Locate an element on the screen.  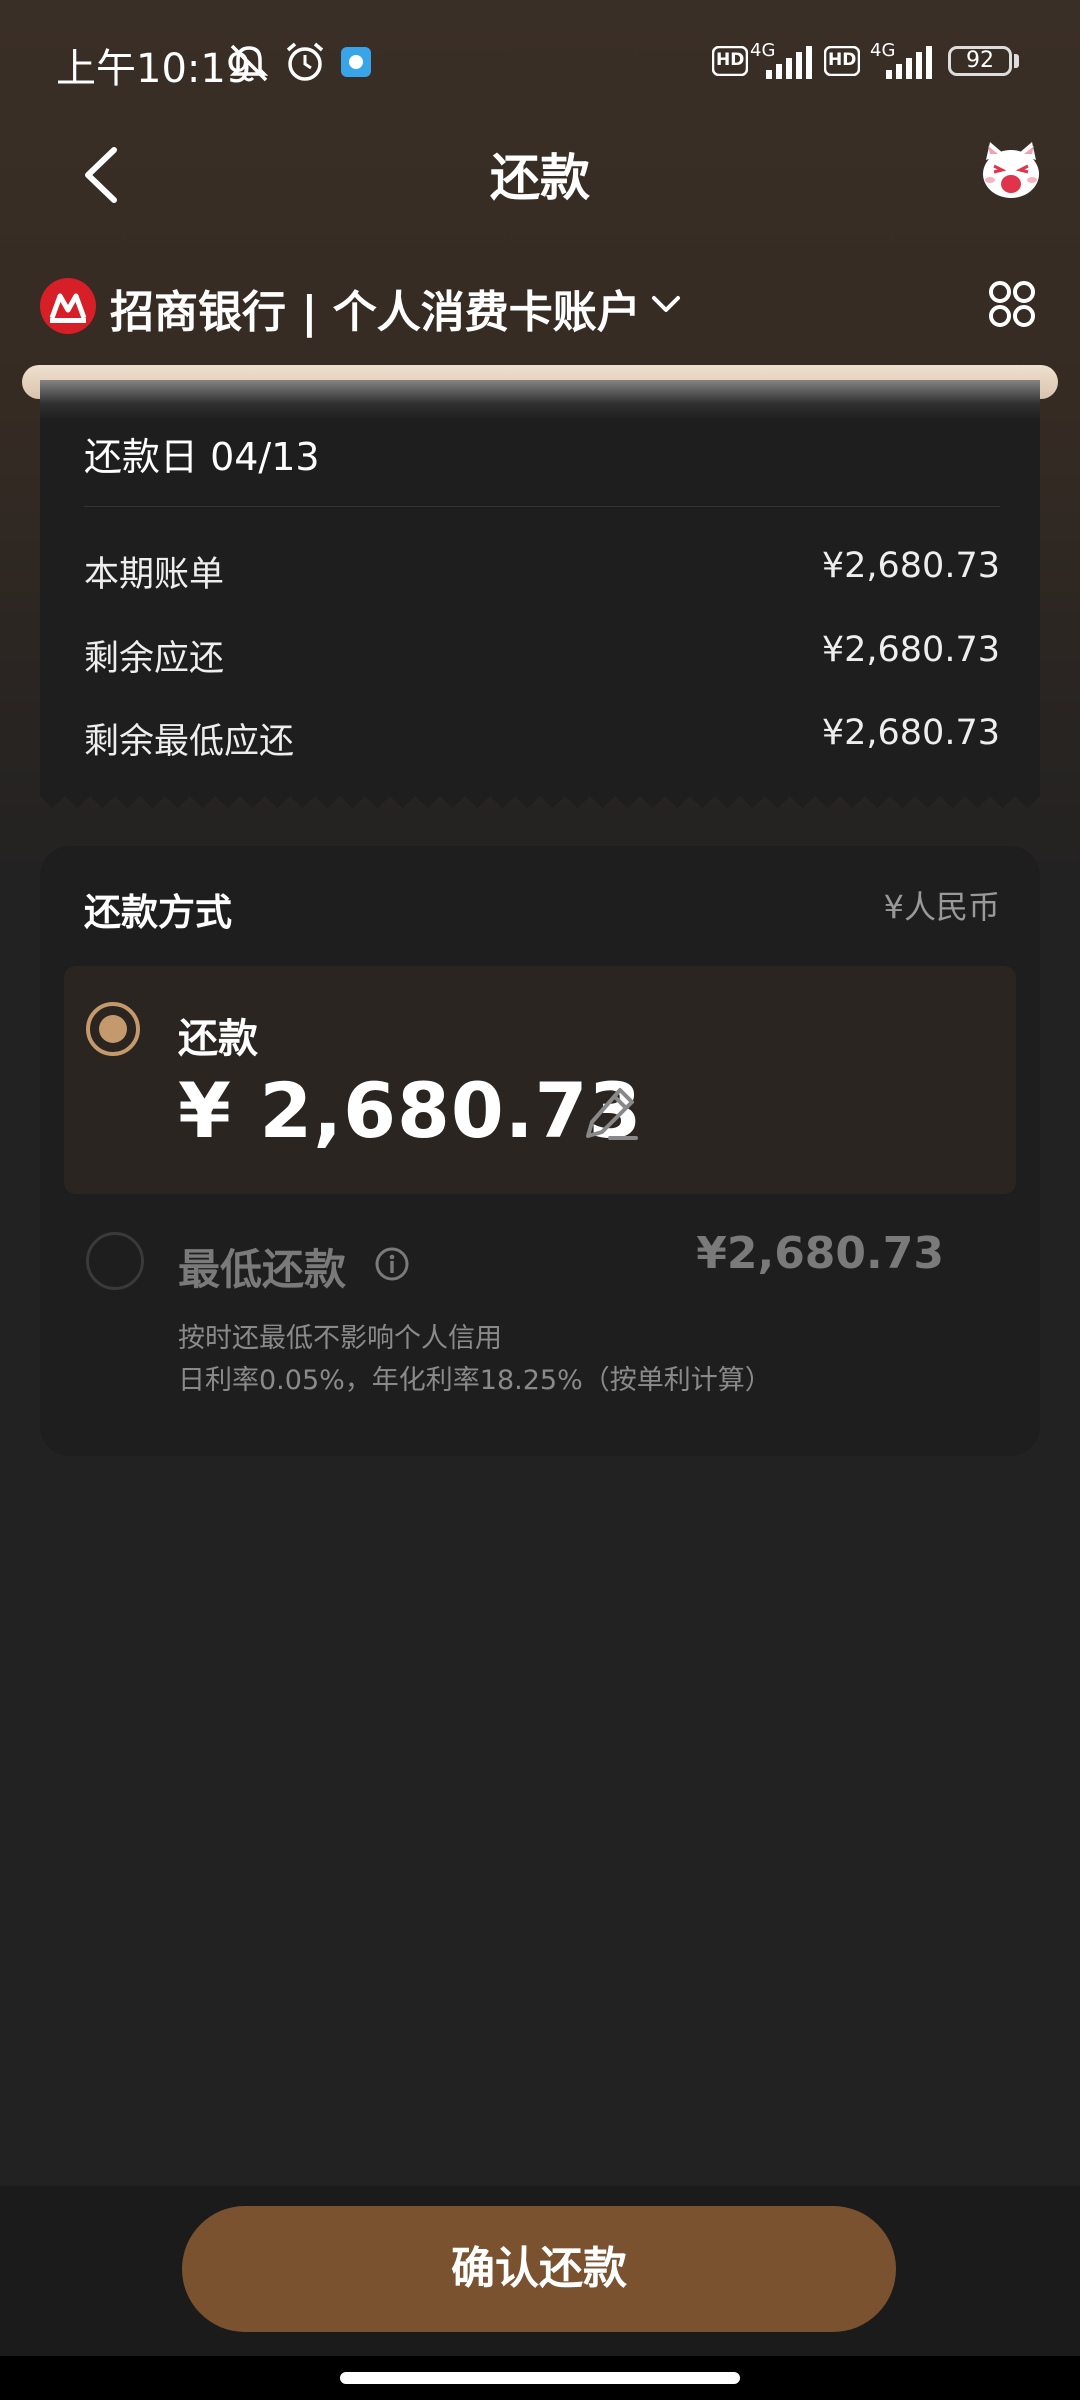
grid-menu-icon is located at coordinates (1012, 304).